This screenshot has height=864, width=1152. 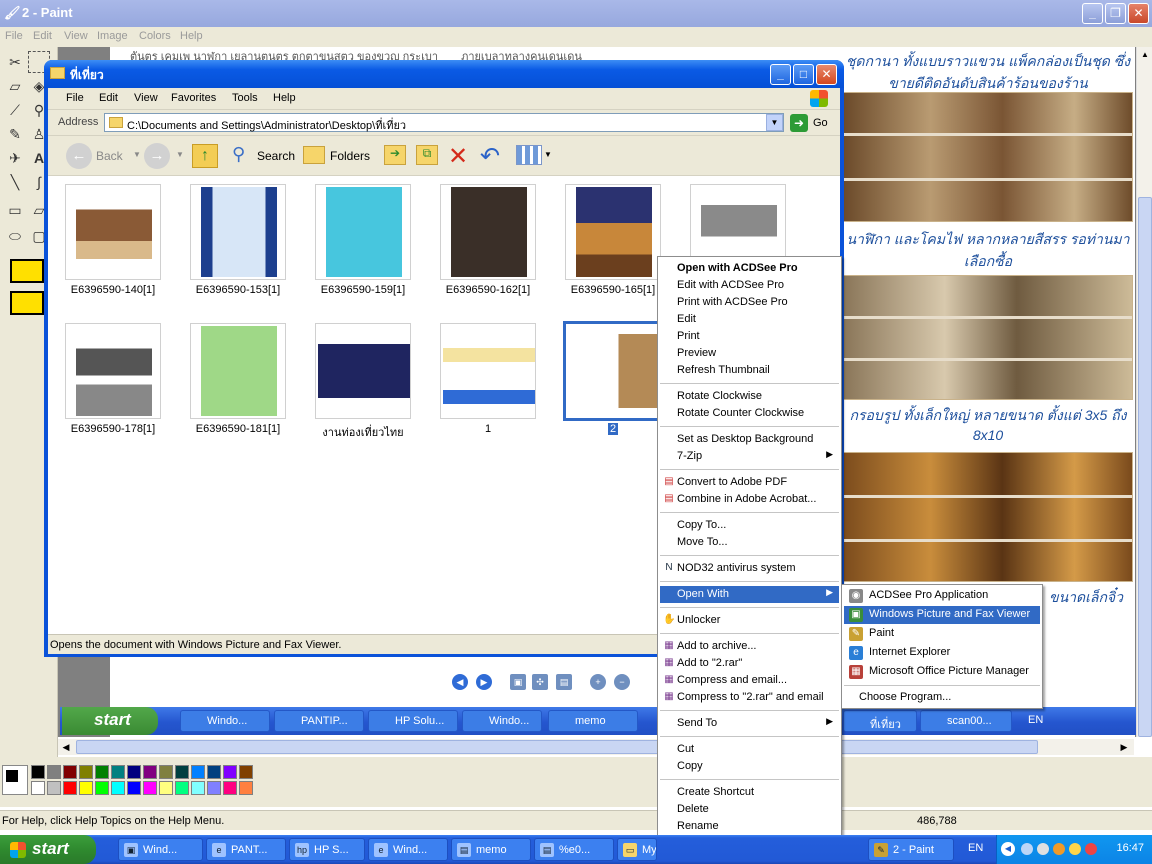 What do you see at coordinates (749, 370) in the screenshot?
I see `context-menu-refresh-thumbnail: Refresh Thumbnail` at bounding box center [749, 370].